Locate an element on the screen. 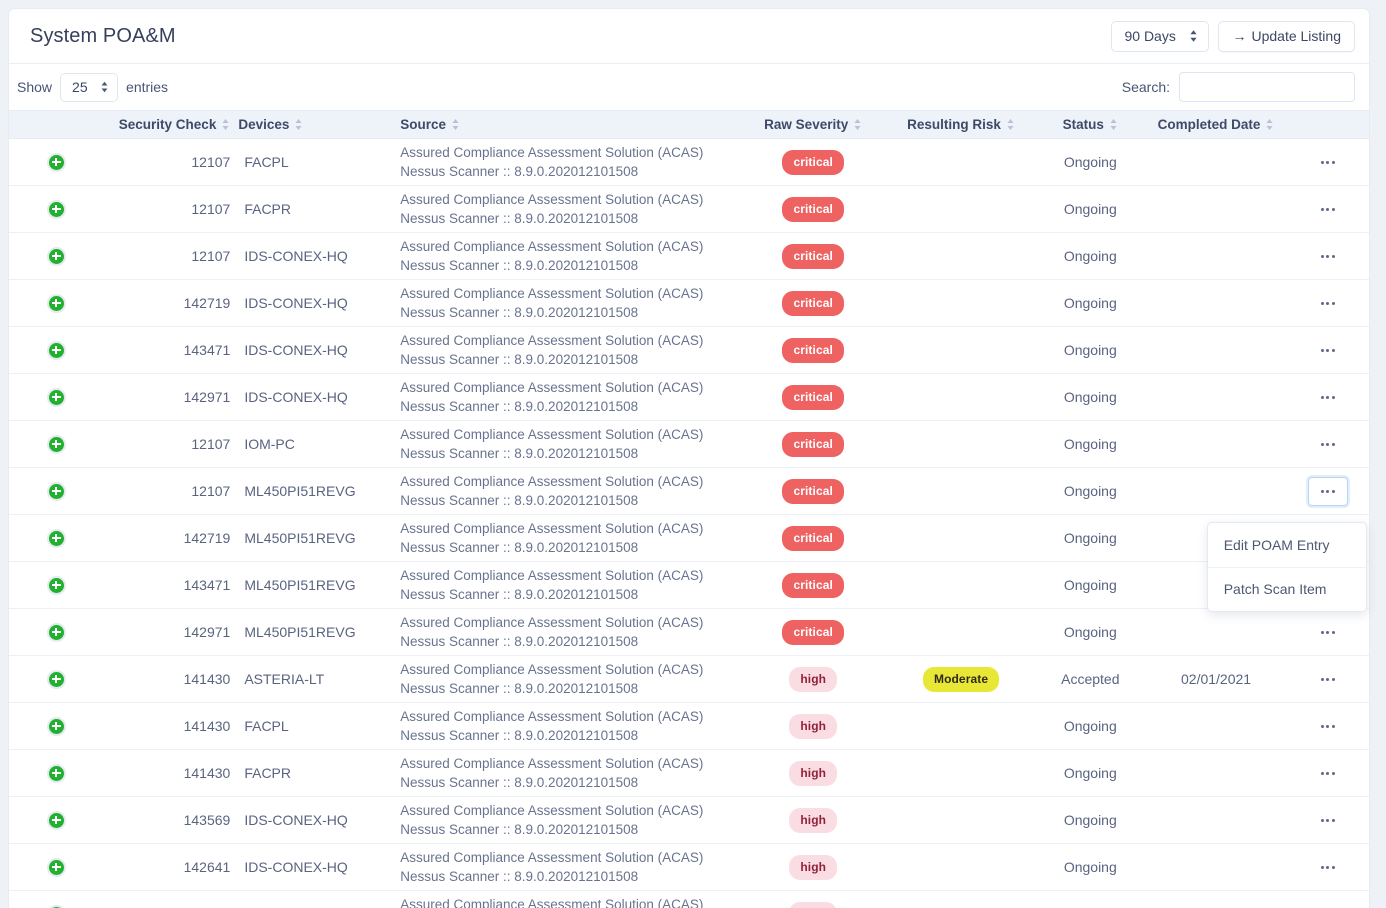  cell-devices: FACPL is located at coordinates (314, 726).